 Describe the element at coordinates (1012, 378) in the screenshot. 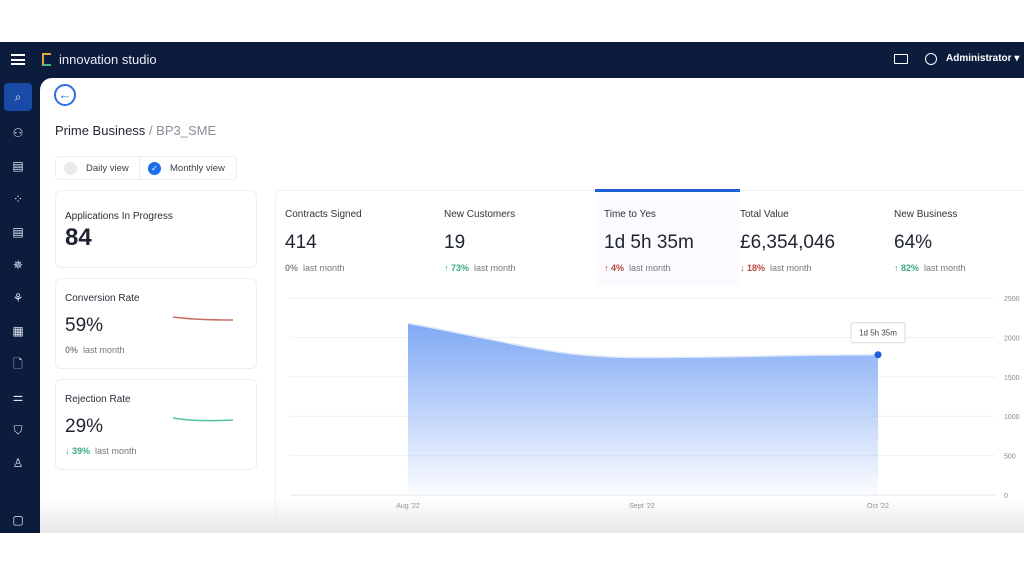

I see `y-tick-label: 1500` at that location.